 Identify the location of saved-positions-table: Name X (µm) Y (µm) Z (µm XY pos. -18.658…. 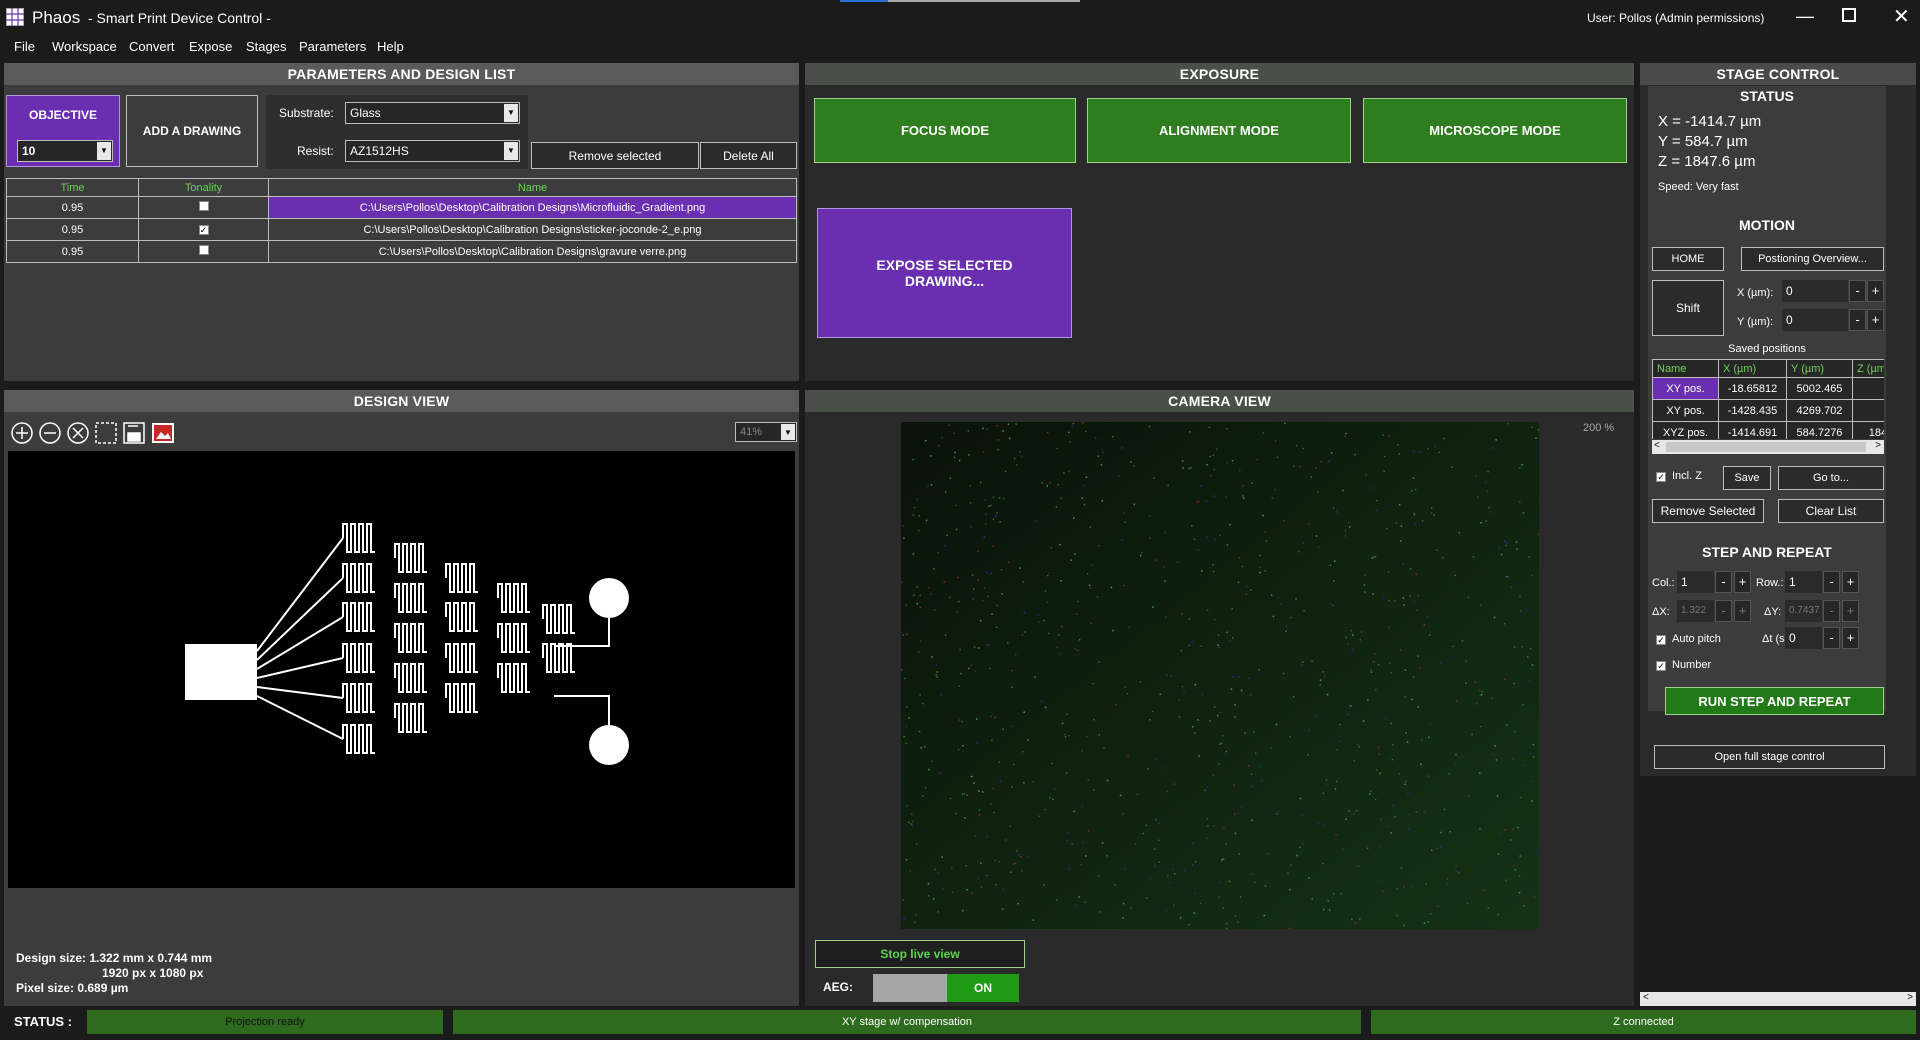
(1768, 399).